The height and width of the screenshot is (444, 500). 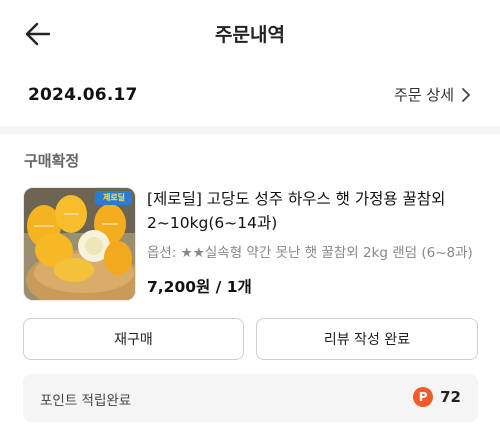 I want to click on points-label: 포인트 적립완료, so click(x=86, y=401).